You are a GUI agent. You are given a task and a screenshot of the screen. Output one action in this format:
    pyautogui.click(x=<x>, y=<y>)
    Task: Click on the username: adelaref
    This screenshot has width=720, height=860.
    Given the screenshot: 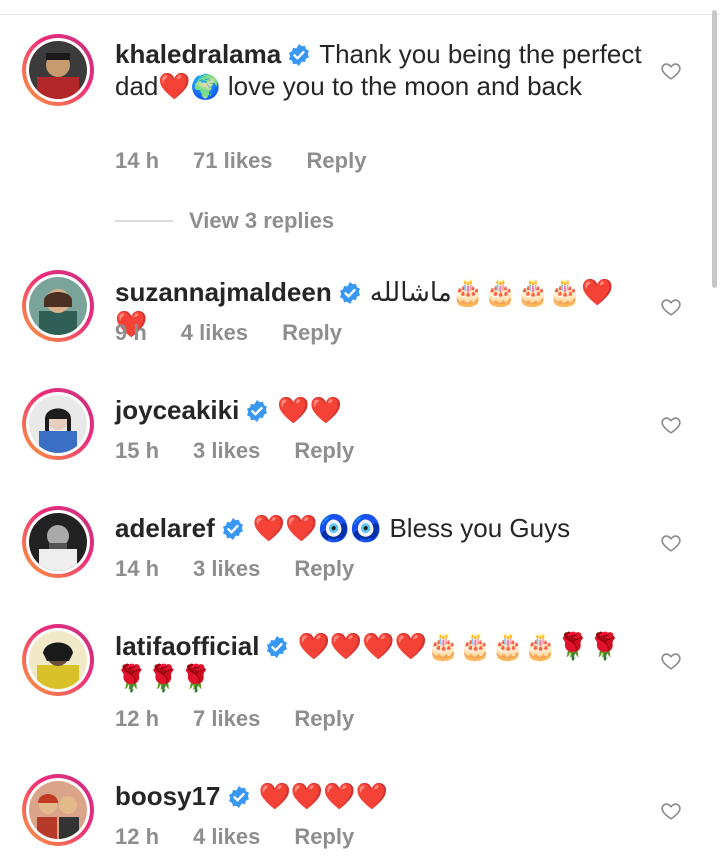 What is the action you would take?
    pyautogui.click(x=165, y=528)
    